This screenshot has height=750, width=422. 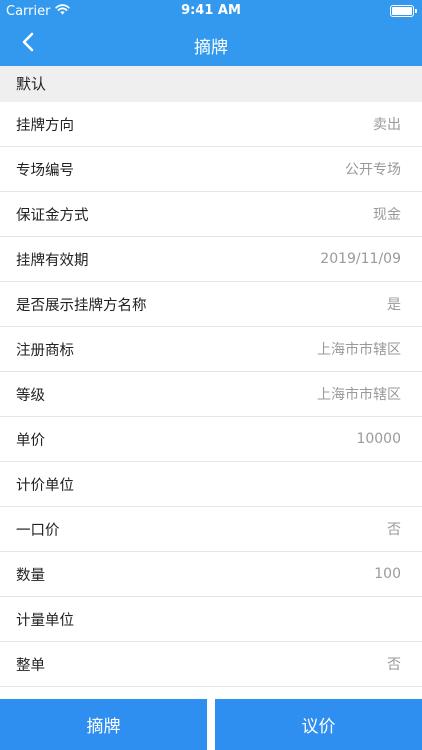 What do you see at coordinates (373, 170) in the screenshot?
I see `row-value: 公开专场` at bounding box center [373, 170].